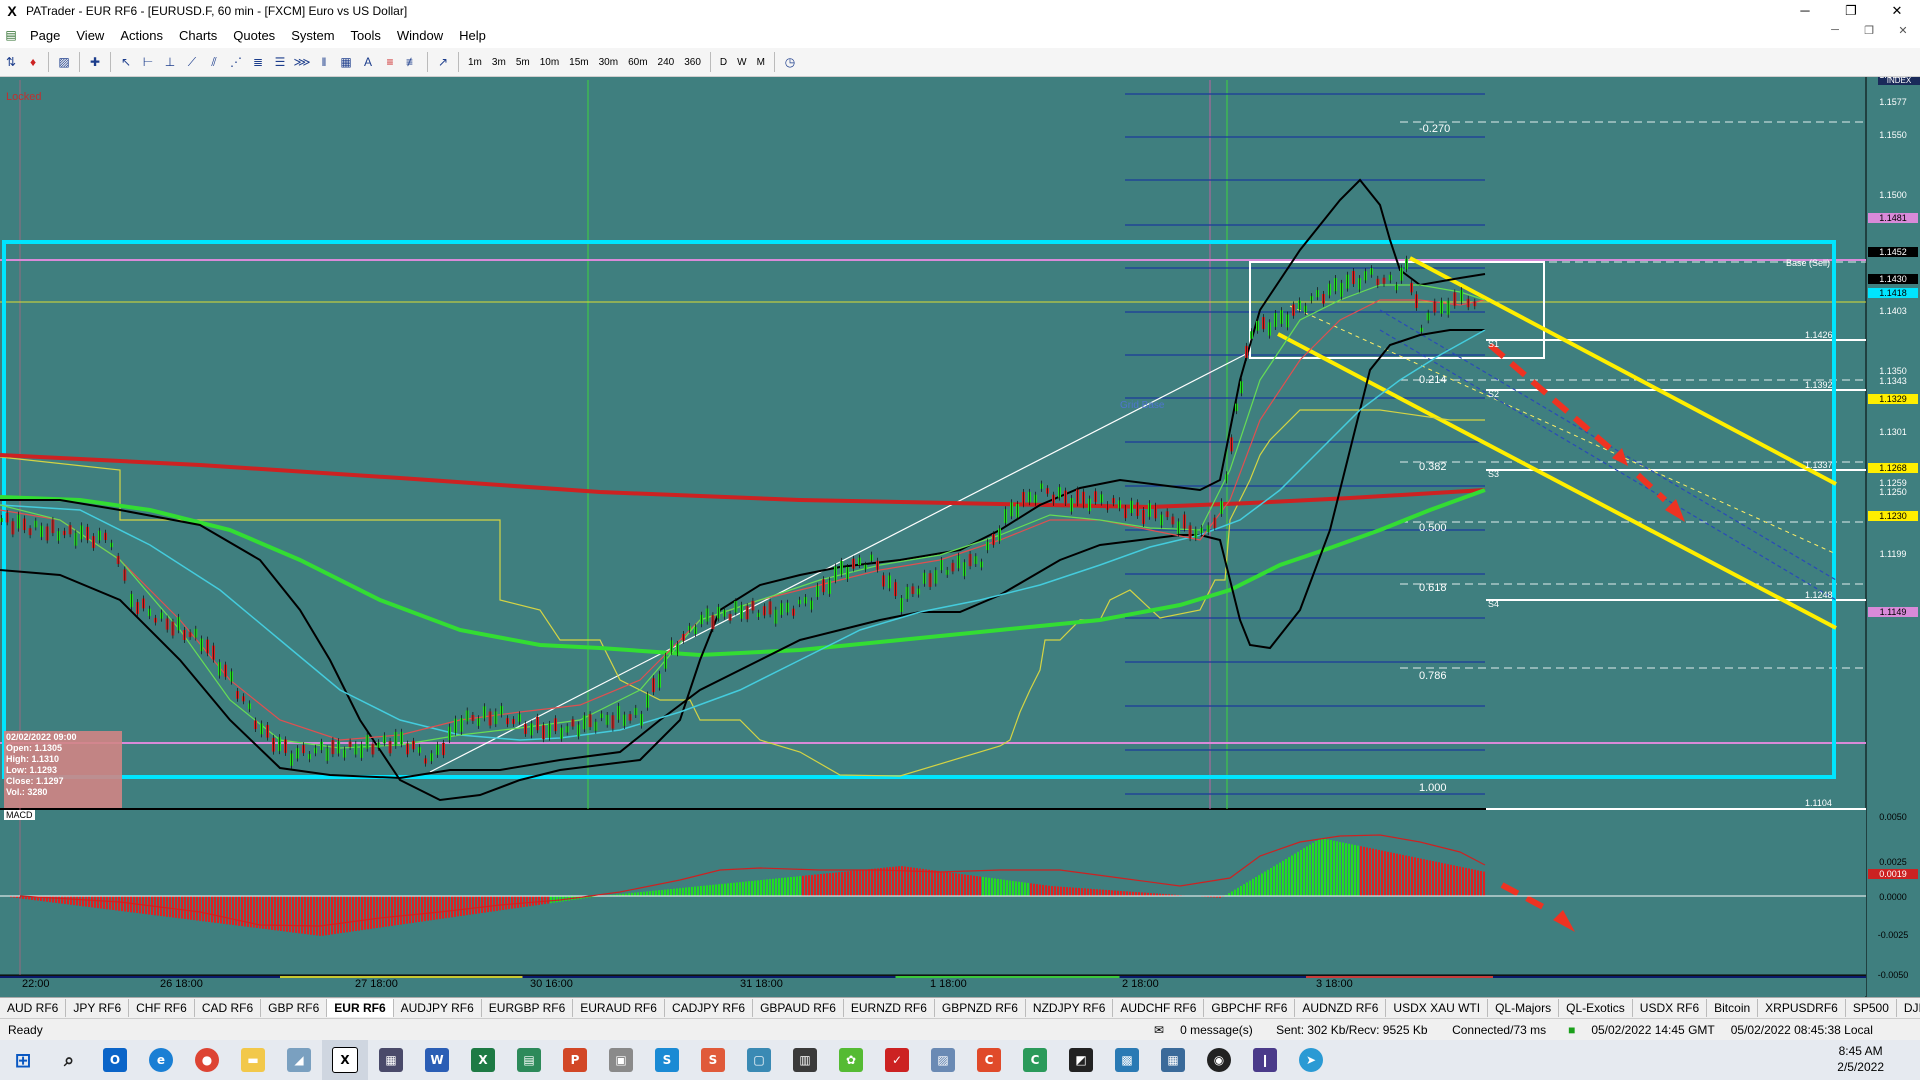 Image resolution: width=1920 pixels, height=1080 pixels. Describe the element at coordinates (1437, 1008) in the screenshot. I see `symbol-tab: USDX XAU WTI` at that location.